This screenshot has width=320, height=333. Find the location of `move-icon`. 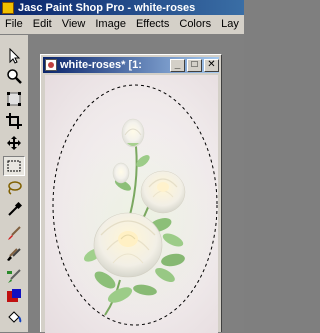

move-icon is located at coordinates (14, 143).